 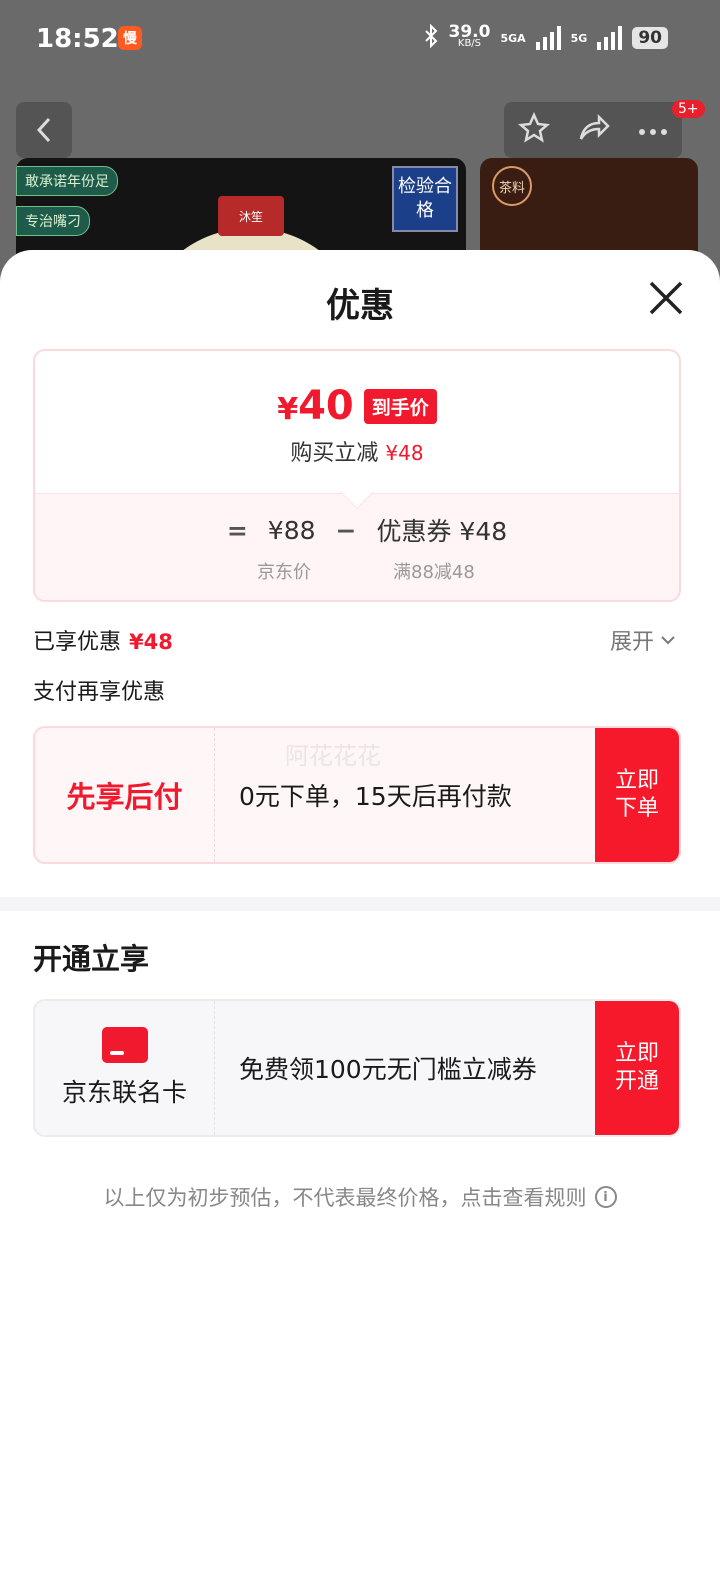 What do you see at coordinates (53, 221) in the screenshot?
I see `product-tag-2: 专治嘴刁` at bounding box center [53, 221].